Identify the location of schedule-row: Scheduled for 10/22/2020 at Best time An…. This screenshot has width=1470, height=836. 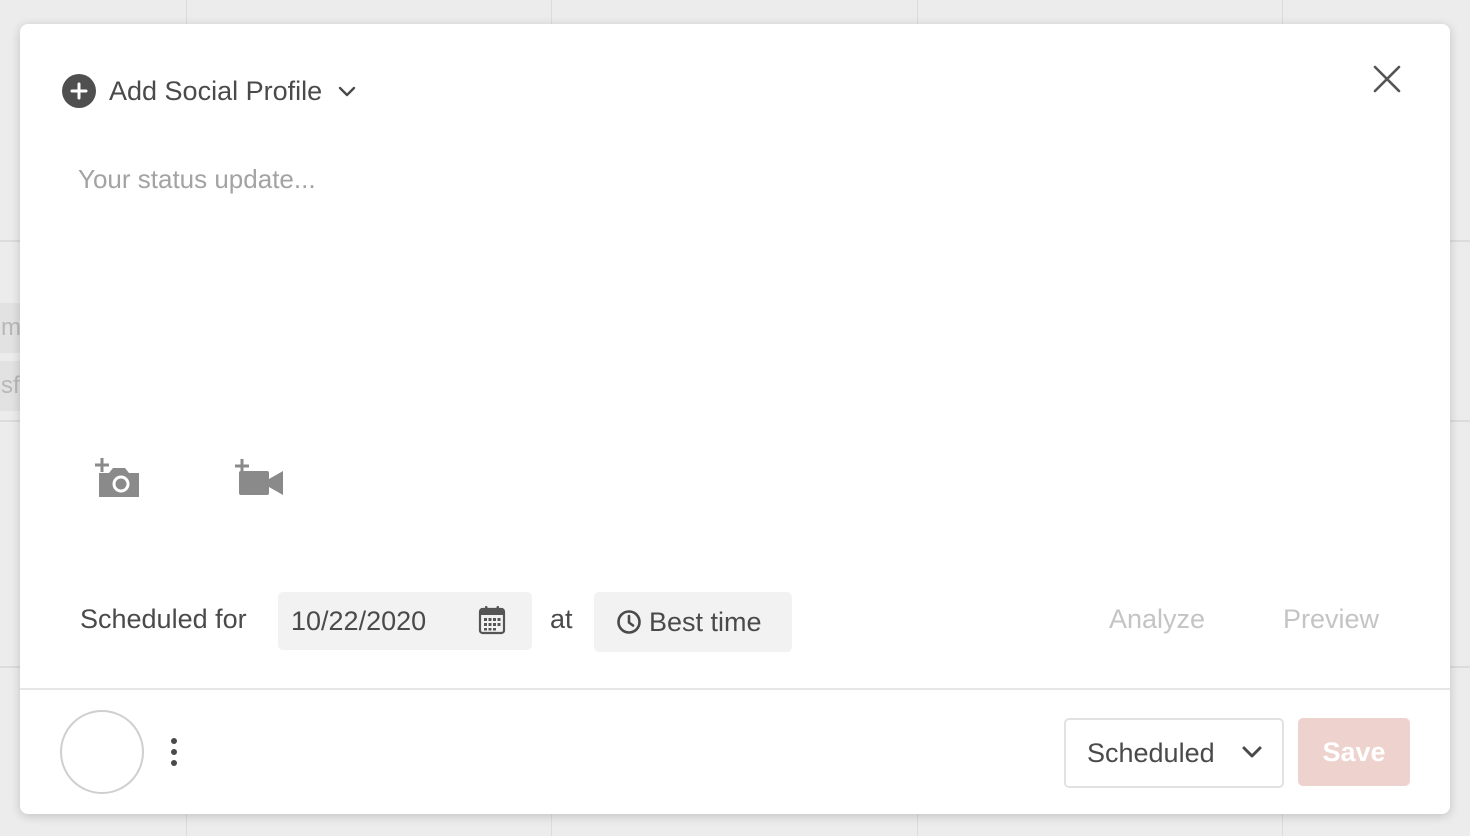
(735, 622).